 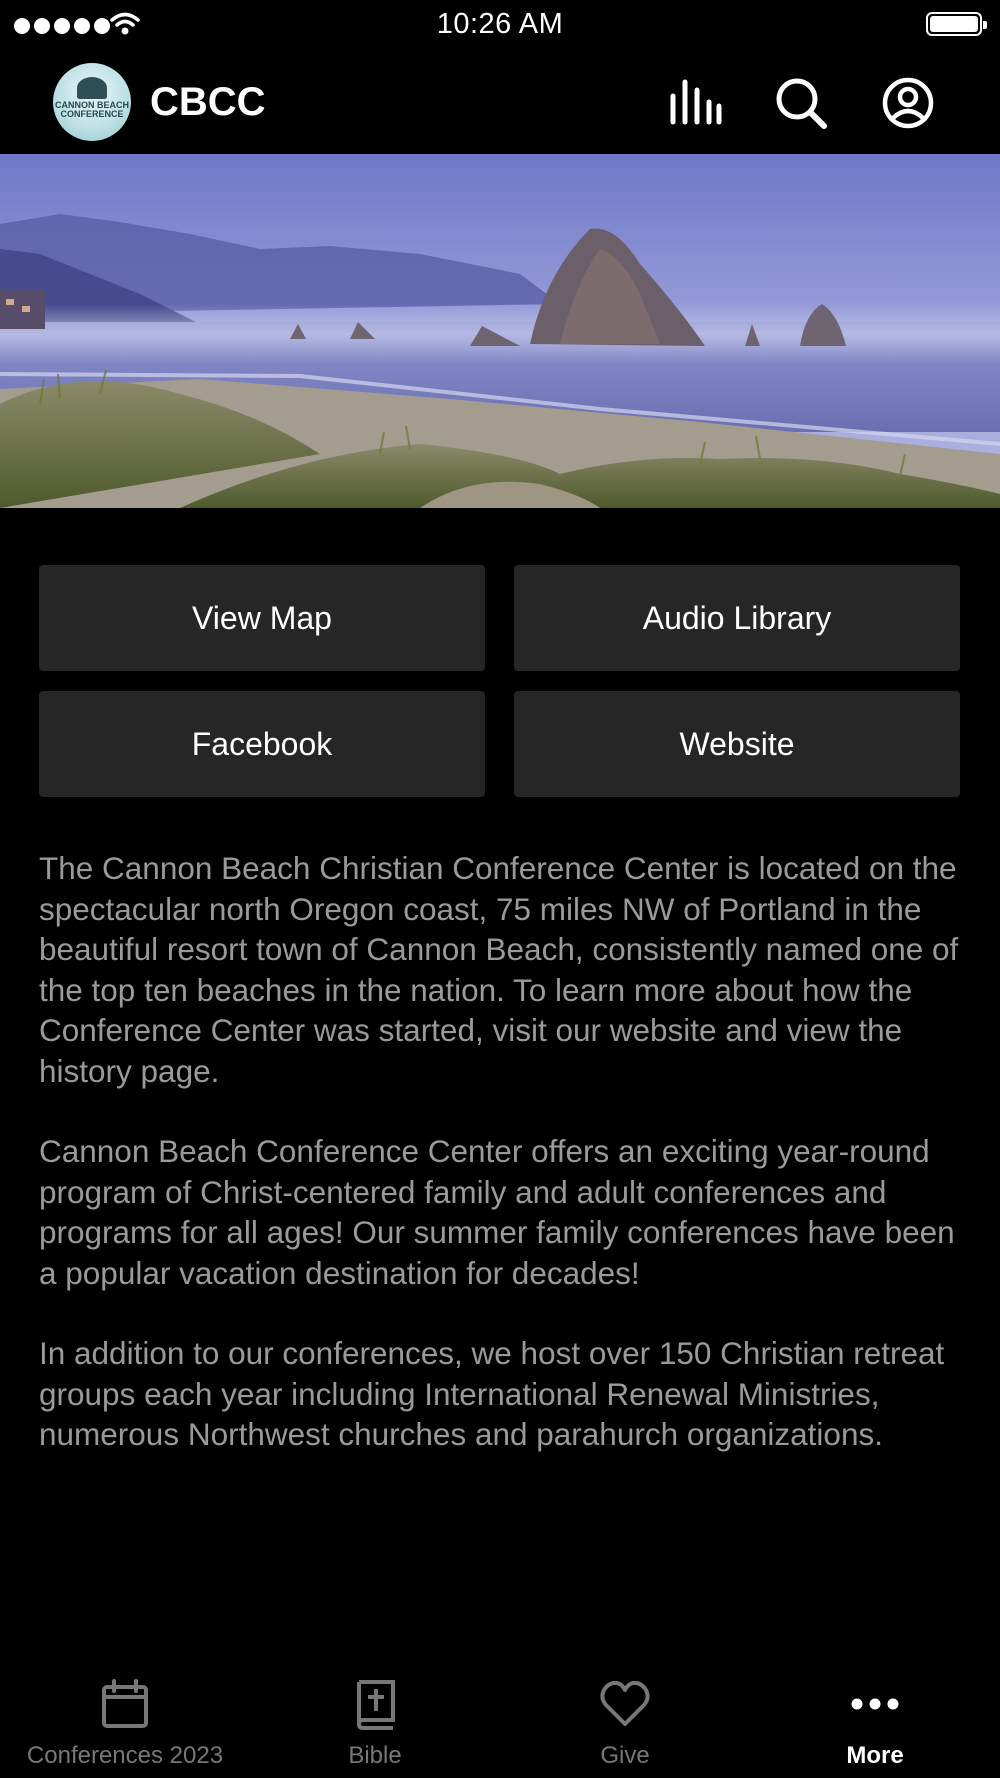 I want to click on tab-bible: Bible, so click(x=375, y=1719).